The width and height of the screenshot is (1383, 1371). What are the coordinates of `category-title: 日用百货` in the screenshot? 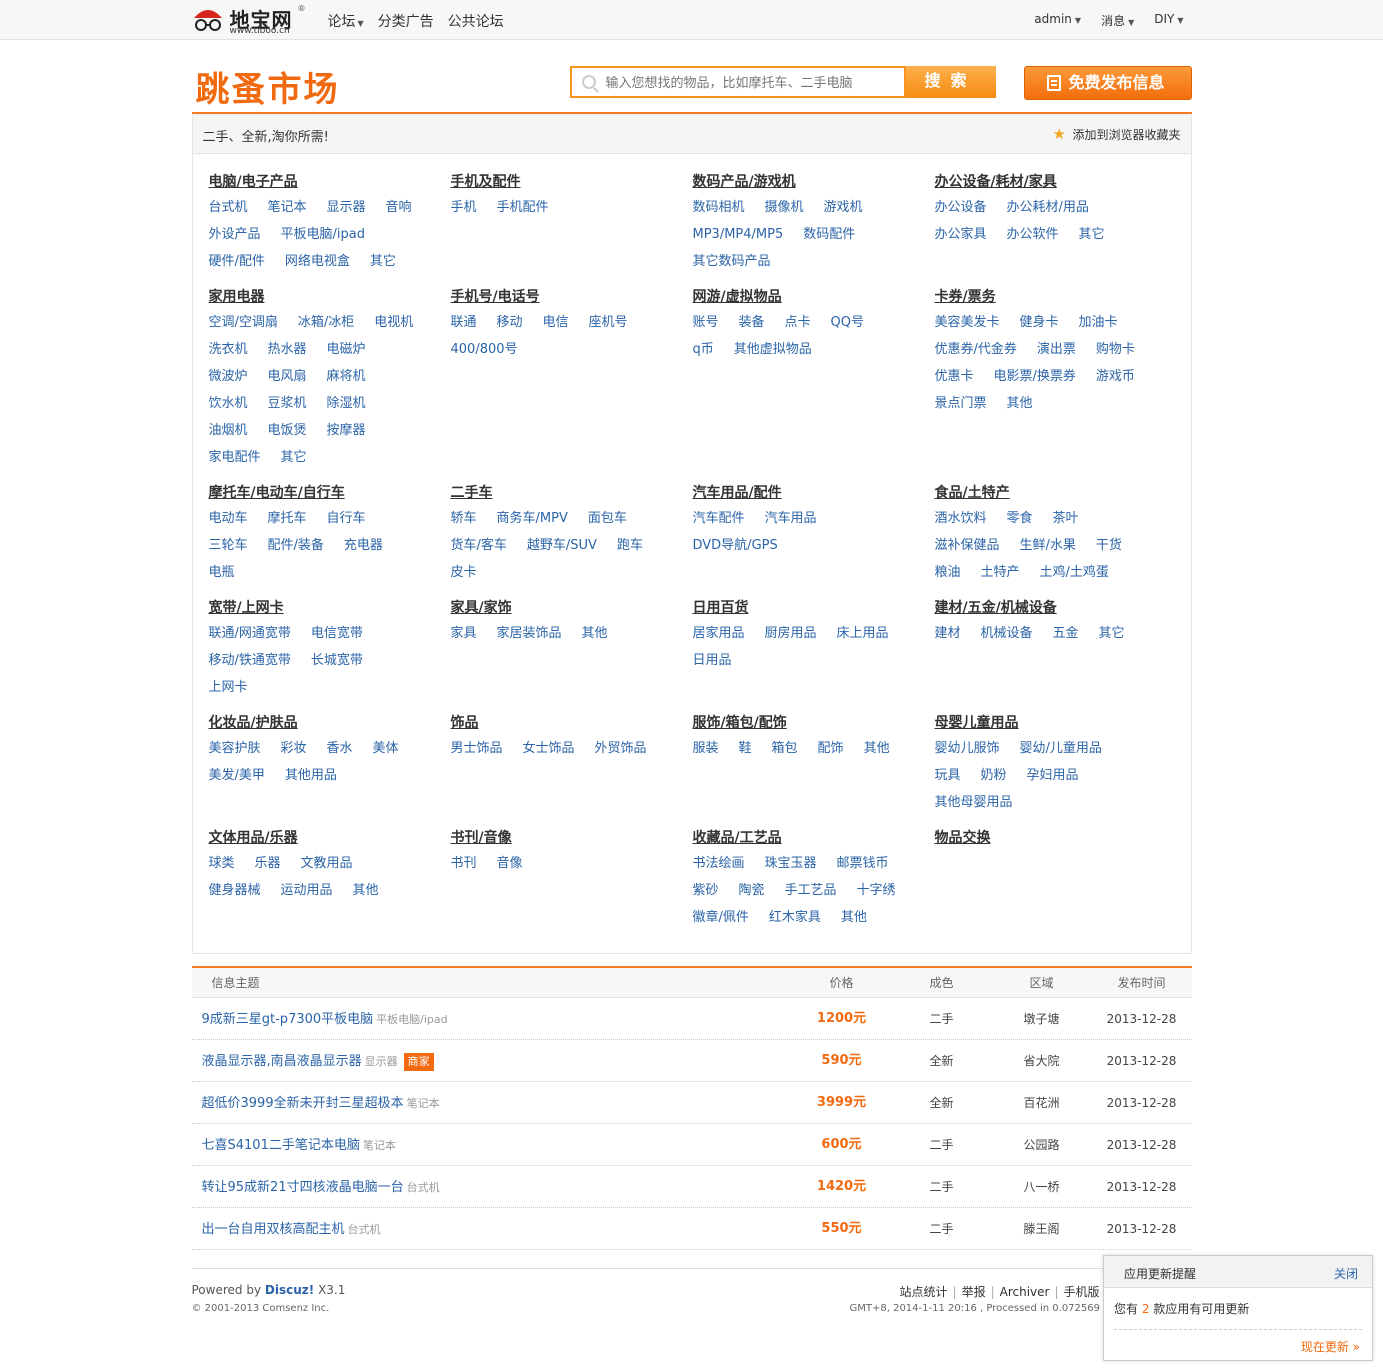 It's located at (814, 608).